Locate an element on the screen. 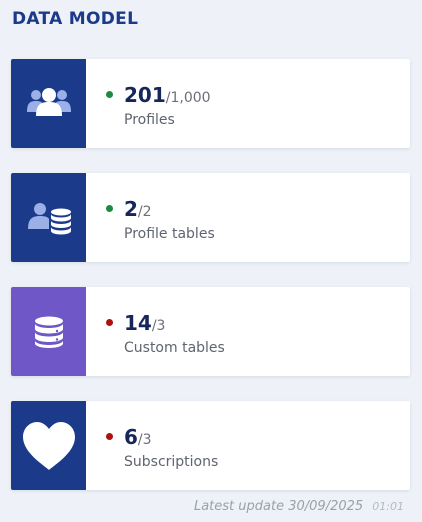 This screenshot has width=422, height=522. profiles-count: 201 is located at coordinates (145, 95).